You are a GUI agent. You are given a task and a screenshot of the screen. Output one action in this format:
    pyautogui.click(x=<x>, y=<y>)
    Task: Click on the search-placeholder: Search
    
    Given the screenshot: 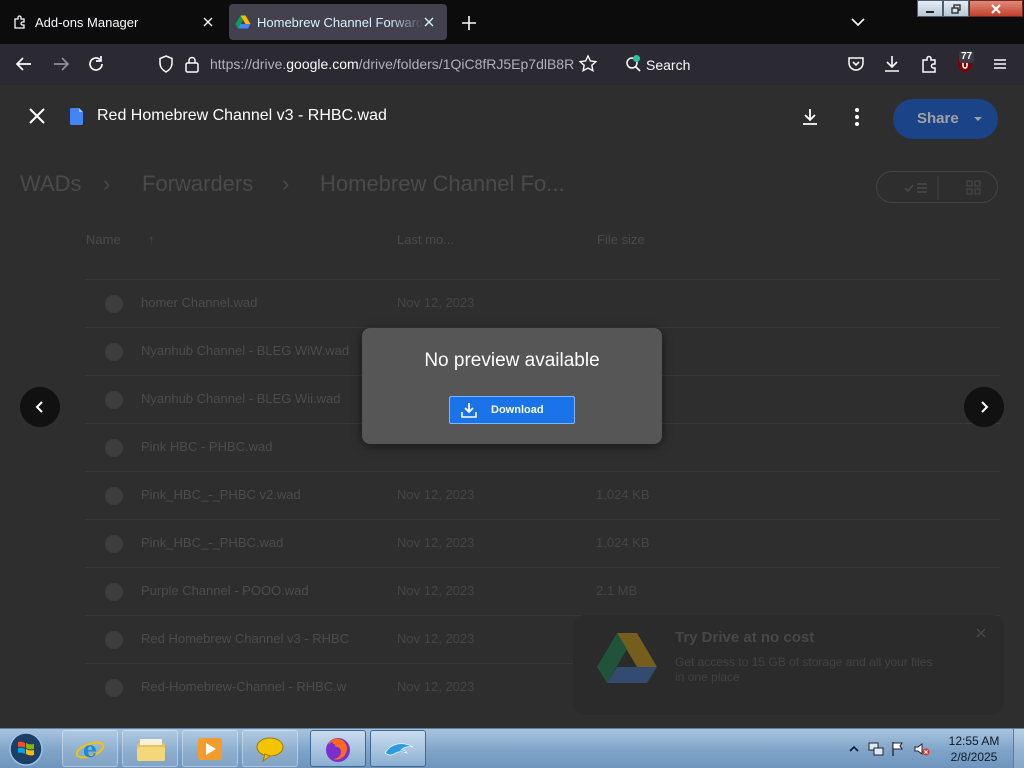 What is the action you would take?
    pyautogui.click(x=668, y=65)
    